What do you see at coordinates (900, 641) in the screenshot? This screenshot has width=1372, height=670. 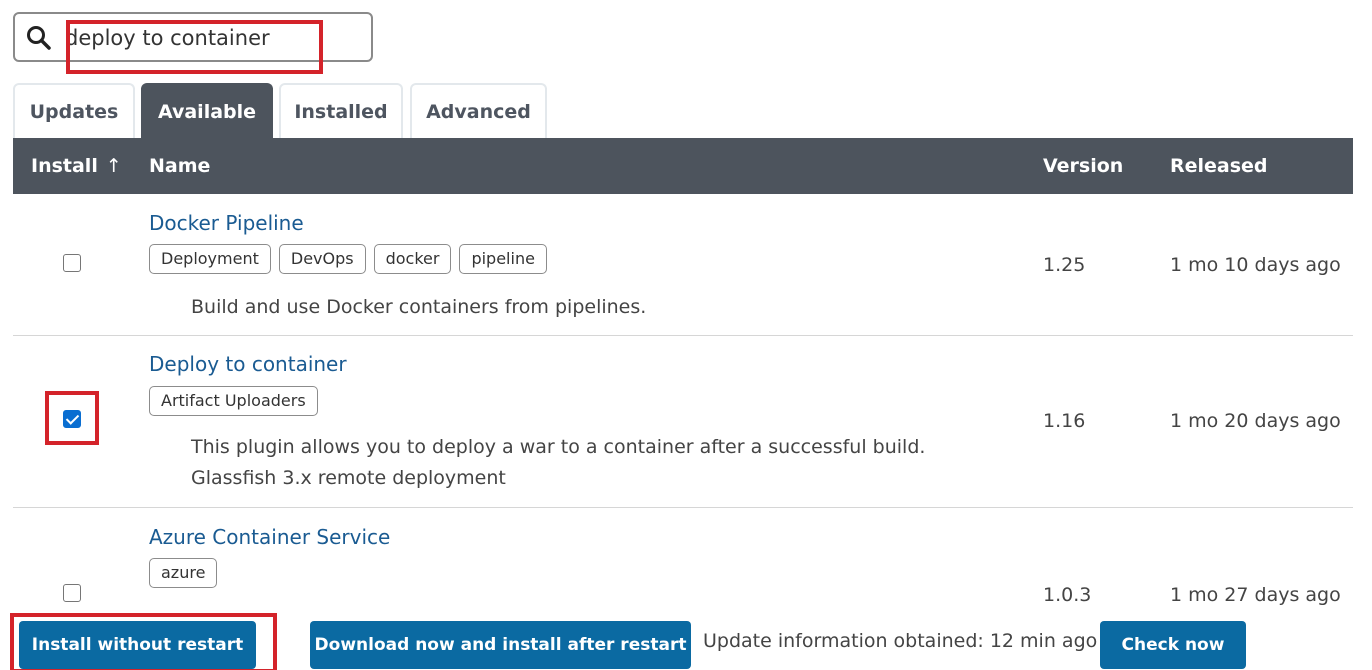 I see `update-info-text: Update information obtained: 12 min ago` at bounding box center [900, 641].